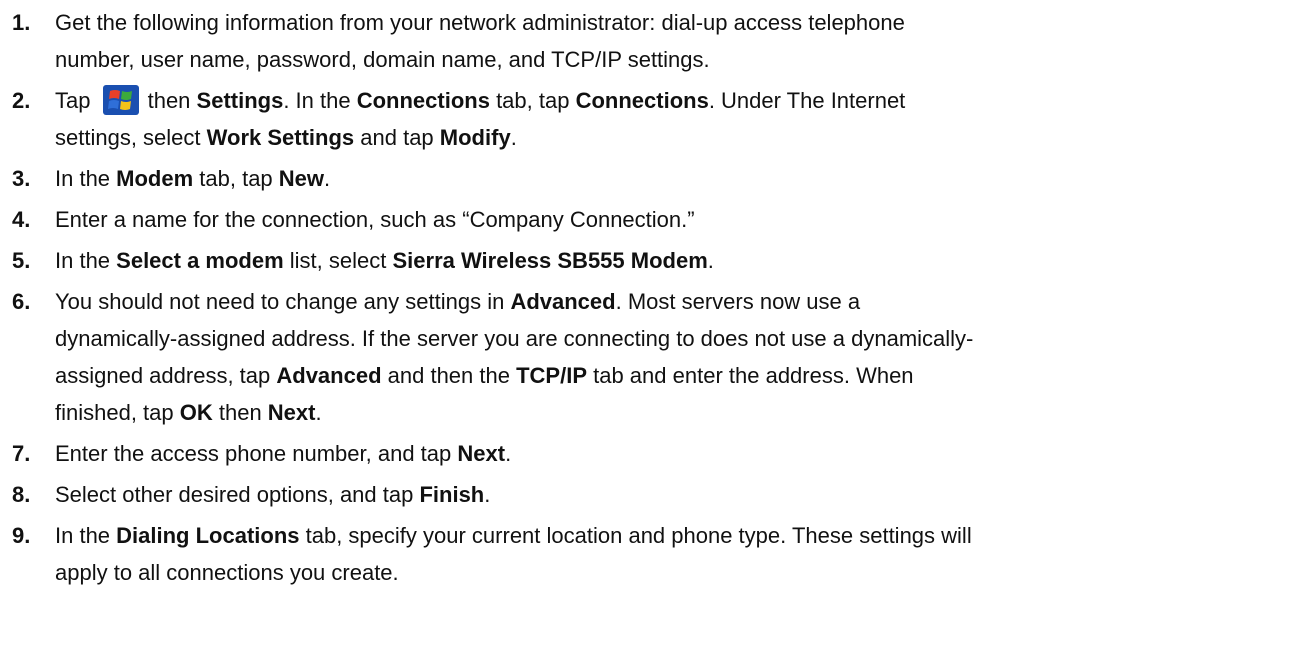  Describe the element at coordinates (21, 536) in the screenshot. I see `step-number: 9.` at that location.